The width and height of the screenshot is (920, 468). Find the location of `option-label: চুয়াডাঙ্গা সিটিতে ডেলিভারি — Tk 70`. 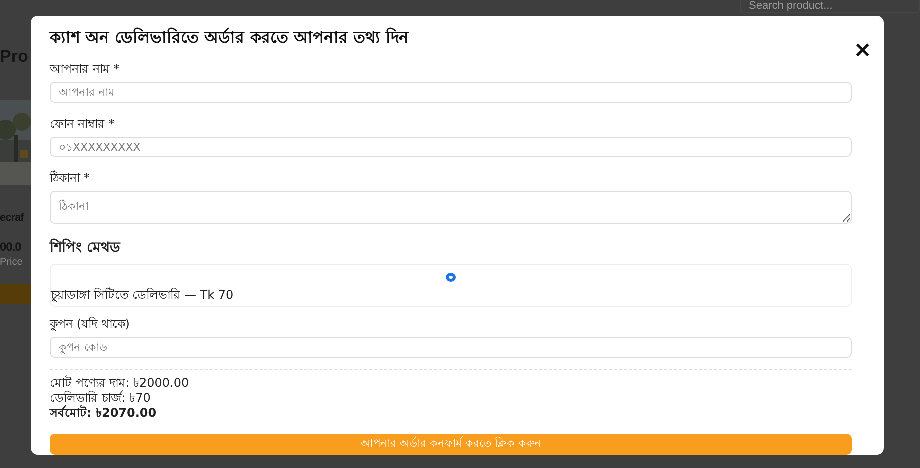

option-label: চুয়াডাঙ্গা সিটিতে ডেলিভারি — Tk 70 is located at coordinates (142, 295).